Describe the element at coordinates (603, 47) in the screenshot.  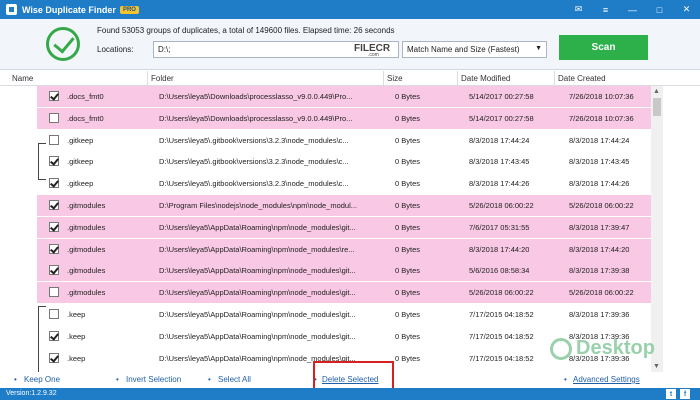
I see `scan-button: Scan` at that location.